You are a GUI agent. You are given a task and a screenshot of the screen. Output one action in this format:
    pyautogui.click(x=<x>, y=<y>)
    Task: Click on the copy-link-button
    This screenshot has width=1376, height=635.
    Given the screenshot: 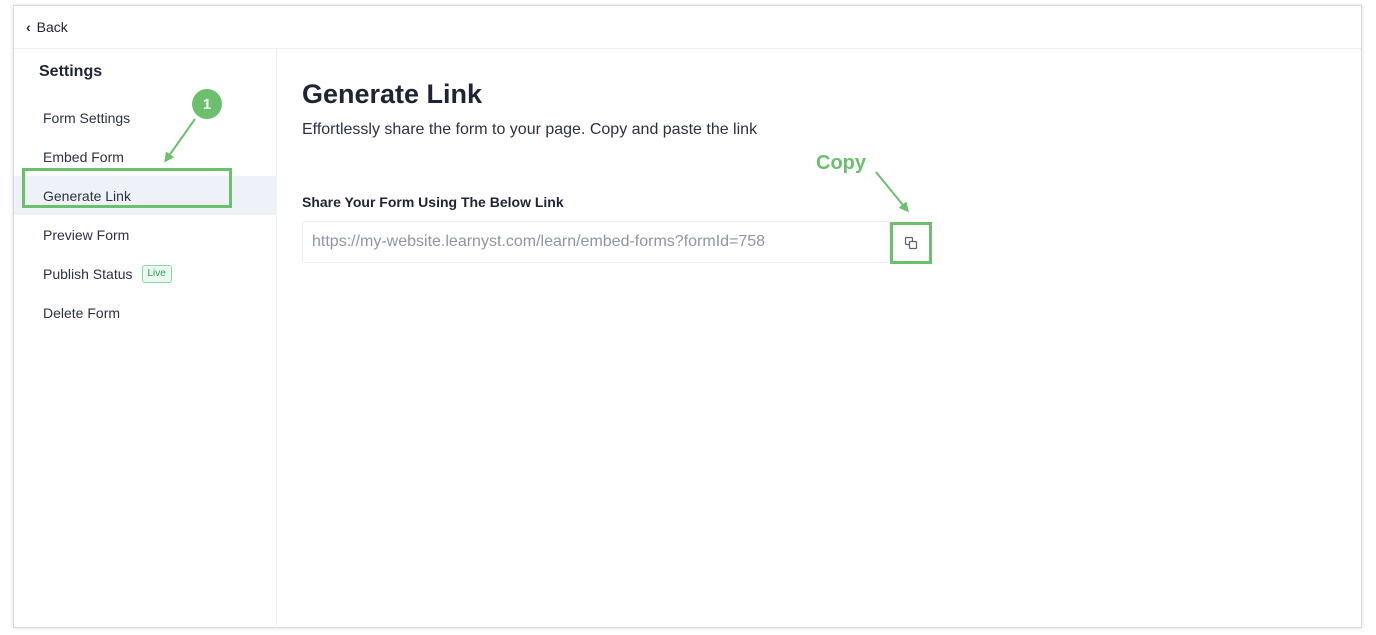 What is the action you would take?
    pyautogui.click(x=911, y=243)
    